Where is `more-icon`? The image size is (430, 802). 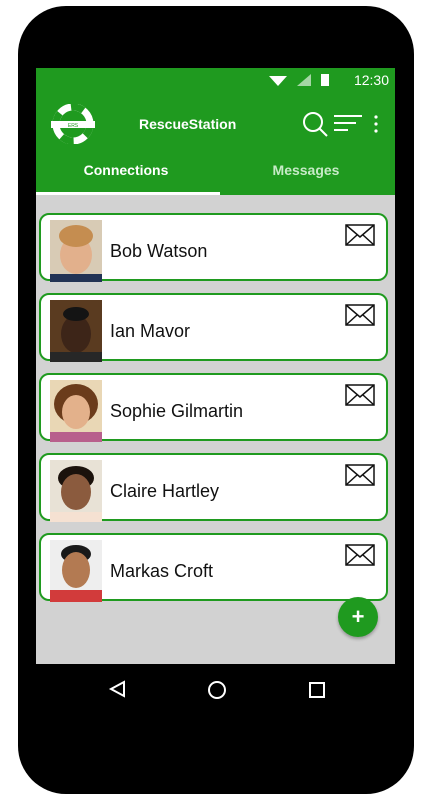
more-icon is located at coordinates (376, 124).